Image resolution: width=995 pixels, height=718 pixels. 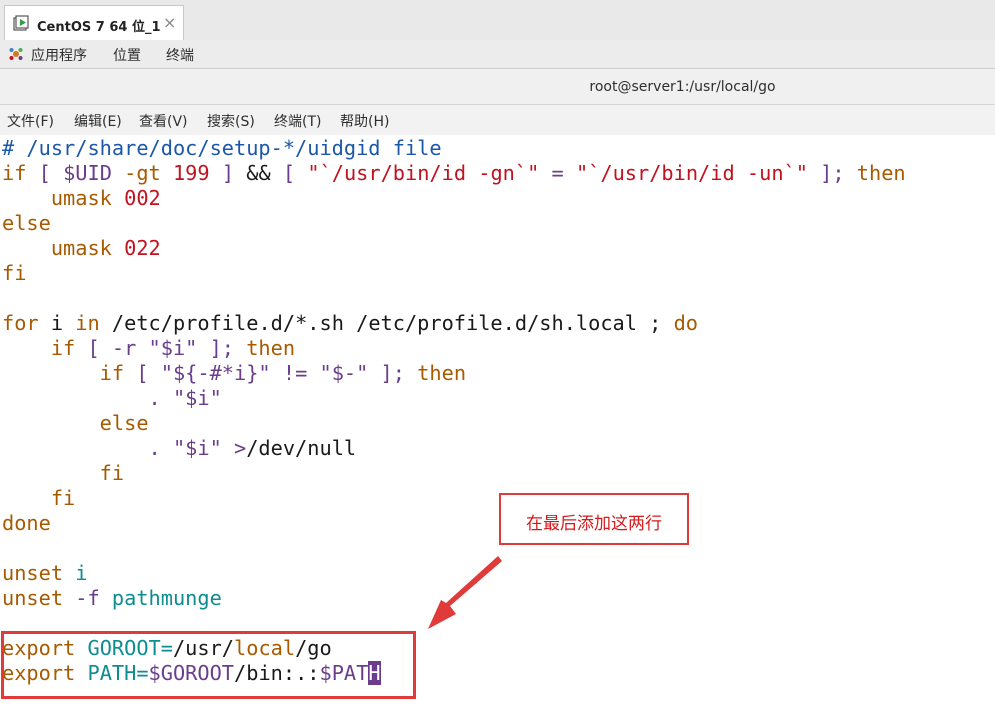 I want to click on vm-tab-title: CentOS 7 64 位_1, so click(x=99, y=27).